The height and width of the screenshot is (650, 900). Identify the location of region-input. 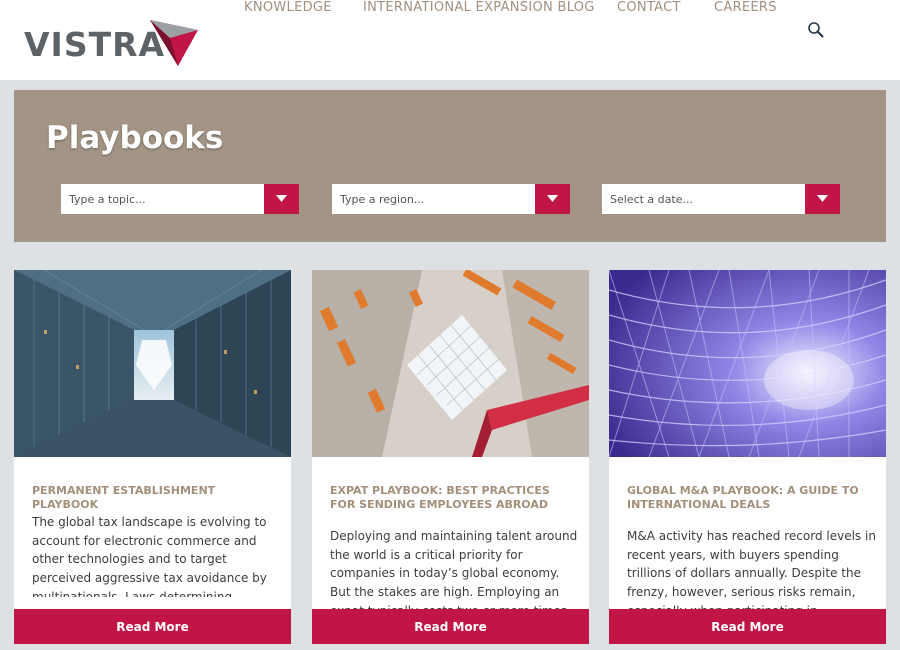
(433, 199).